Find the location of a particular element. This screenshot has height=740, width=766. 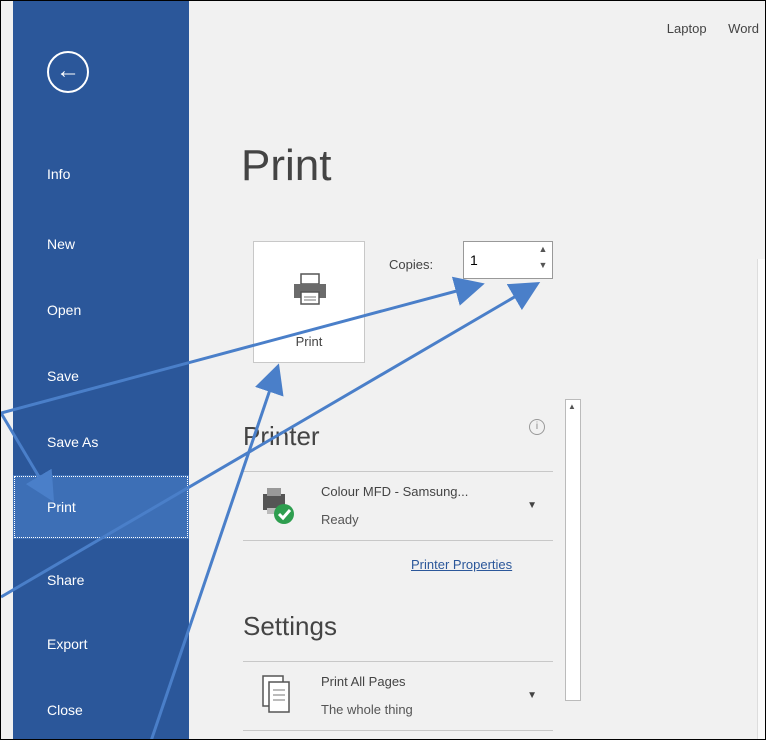

print-range-dropdown: Print All Pages The whole thing ▼ is located at coordinates (398, 696).